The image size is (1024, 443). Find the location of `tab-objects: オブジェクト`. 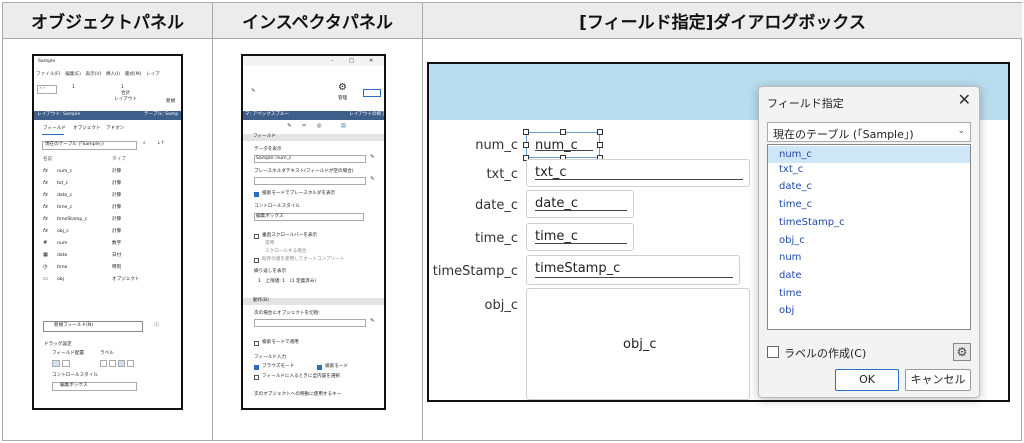

tab-objects: オブジェクト is located at coordinates (87, 129).